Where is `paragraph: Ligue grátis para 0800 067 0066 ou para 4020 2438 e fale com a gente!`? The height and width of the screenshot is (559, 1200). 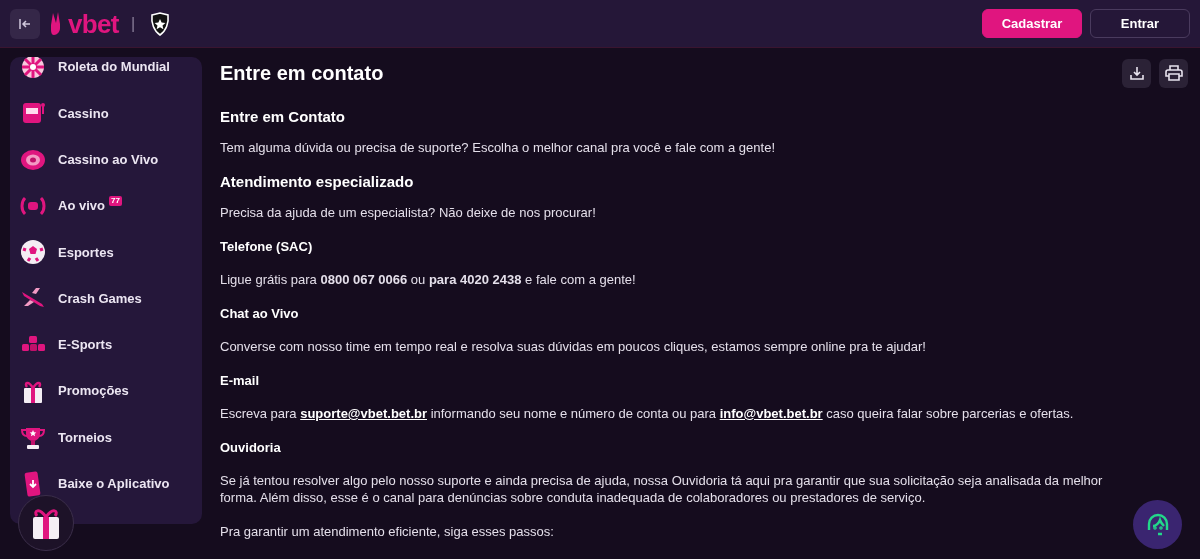
paragraph: Ligue grátis para 0800 067 0066 ou para 4020 2438 e fale com a gente! is located at coordinates (428, 279).